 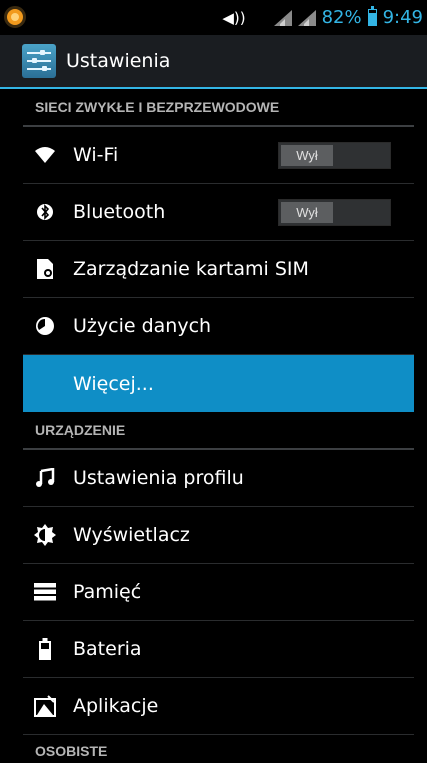 I want to click on settings-item-sim: Zarządzanie kartami SIM, so click(x=218, y=269).